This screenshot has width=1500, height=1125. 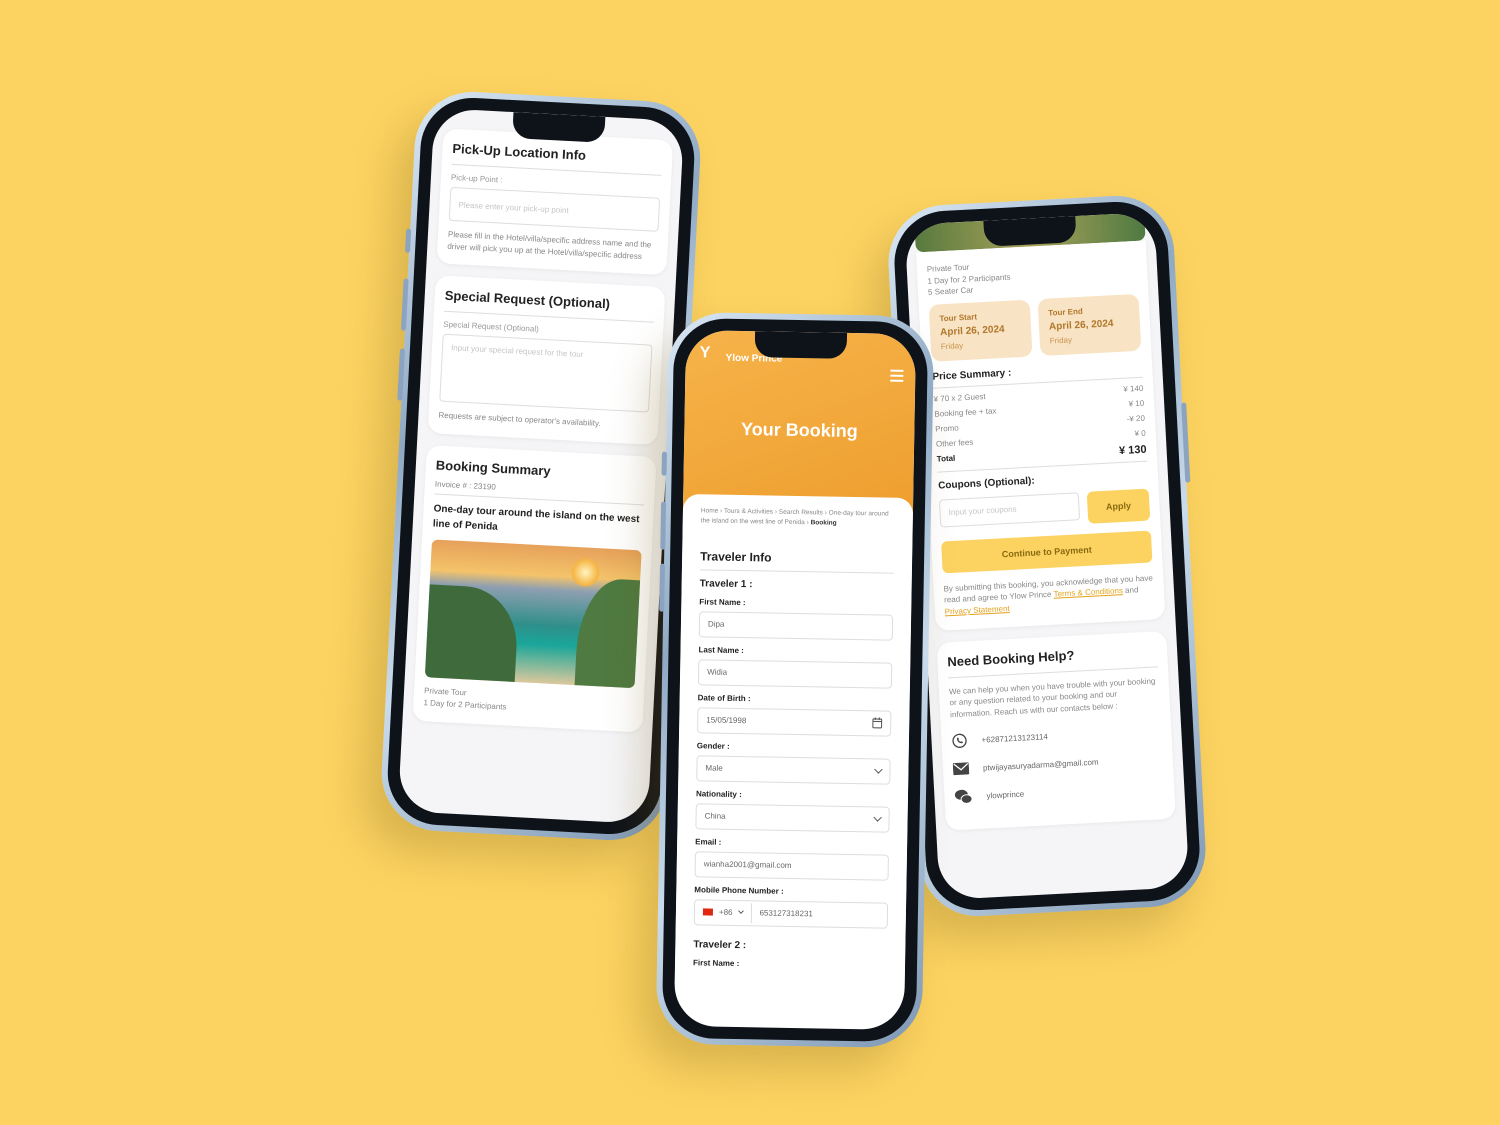 I want to click on nationality-value: China, so click(x=715, y=816).